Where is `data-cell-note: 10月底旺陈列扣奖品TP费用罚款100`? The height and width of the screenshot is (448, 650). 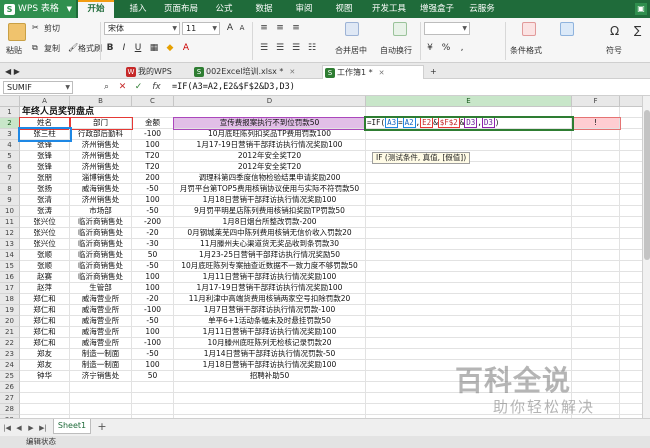 data-cell-note: 10月底旺陈列扣奖品TP费用罚款100 is located at coordinates (270, 134).